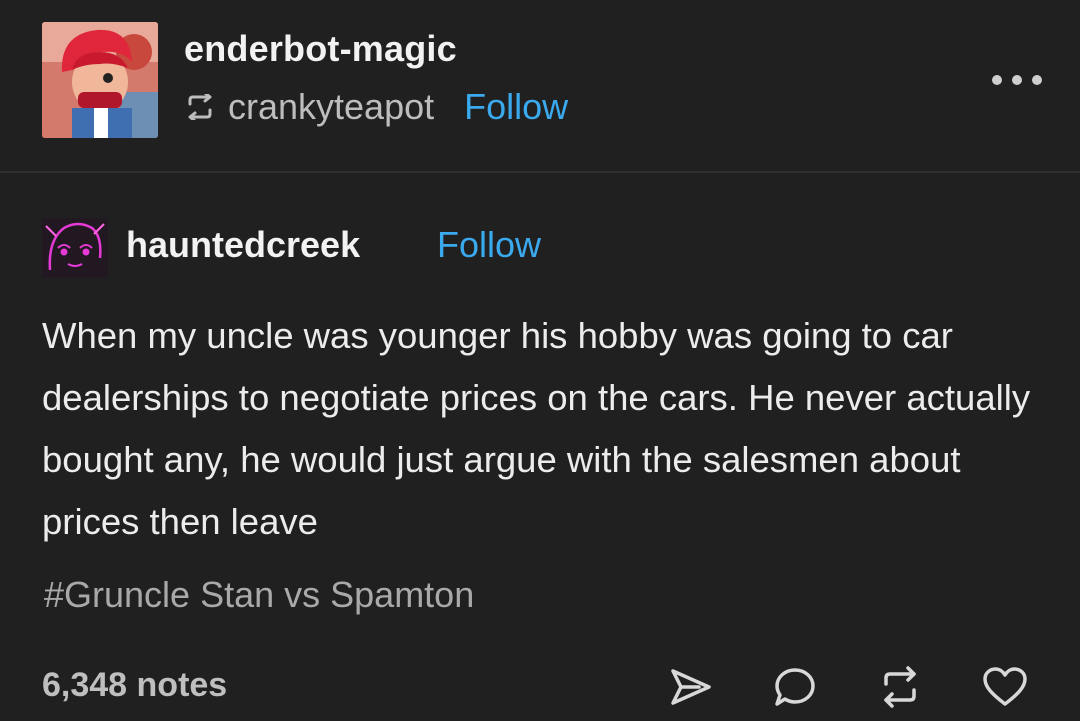 The height and width of the screenshot is (721, 1080). What do you see at coordinates (331, 107) in the screenshot?
I see `reblog-source-name: crankyteapot` at bounding box center [331, 107].